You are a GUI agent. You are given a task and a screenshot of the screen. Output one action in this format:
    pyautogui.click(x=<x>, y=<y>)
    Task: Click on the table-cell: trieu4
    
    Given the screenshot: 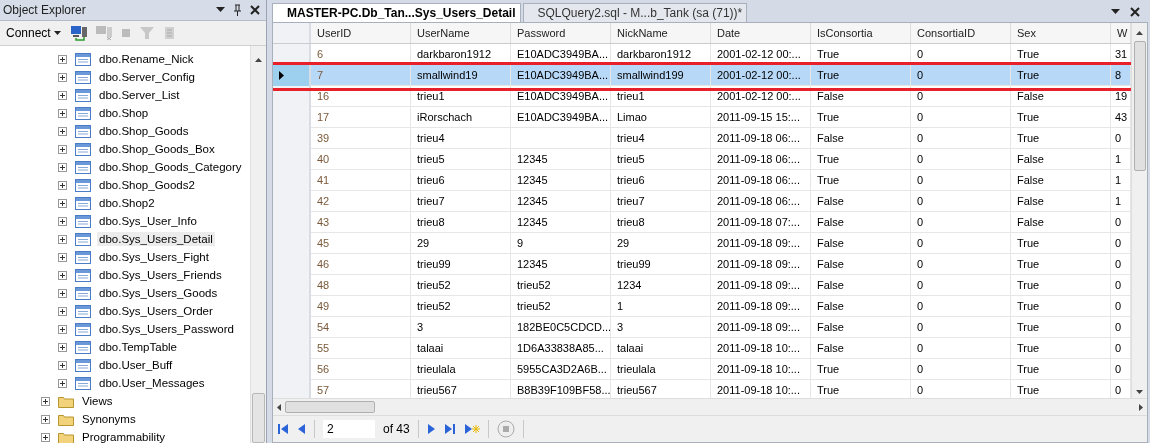 What is the action you would take?
    pyautogui.click(x=461, y=138)
    